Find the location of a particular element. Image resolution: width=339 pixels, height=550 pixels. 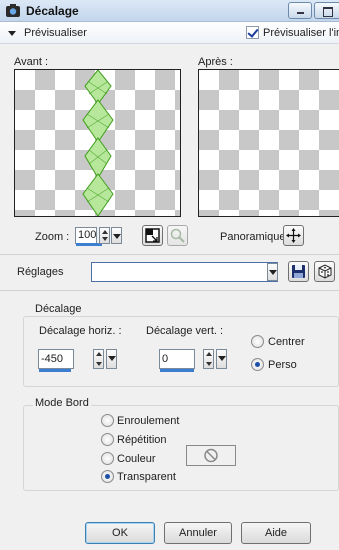

zoom-navigator-button is located at coordinates (177, 235).